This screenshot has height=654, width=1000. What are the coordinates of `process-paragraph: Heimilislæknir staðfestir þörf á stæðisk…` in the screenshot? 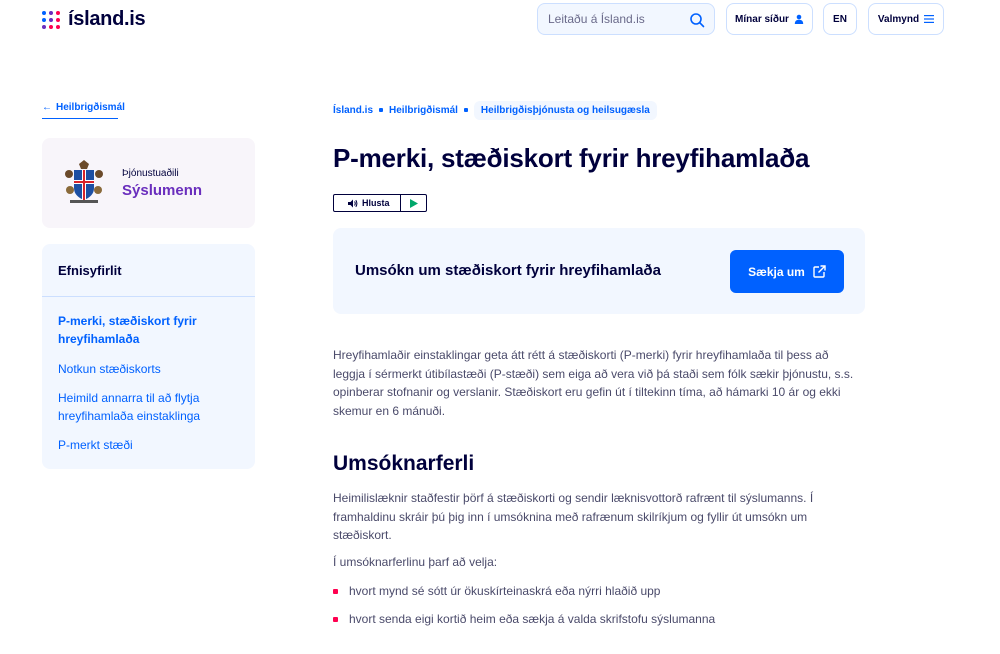 It's located at (573, 516).